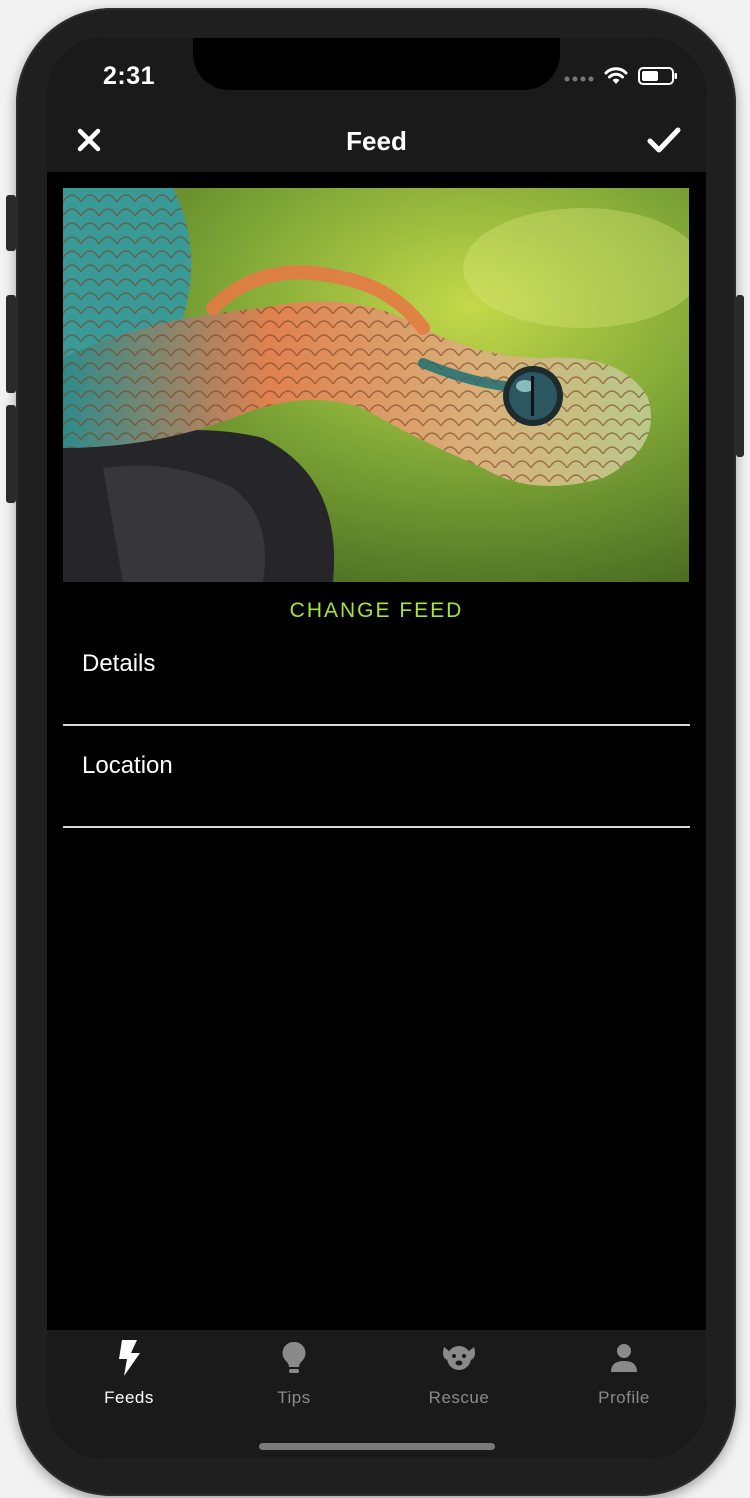 The image size is (750, 1498). Describe the element at coordinates (376, 777) in the screenshot. I see `location-row: Location` at that location.